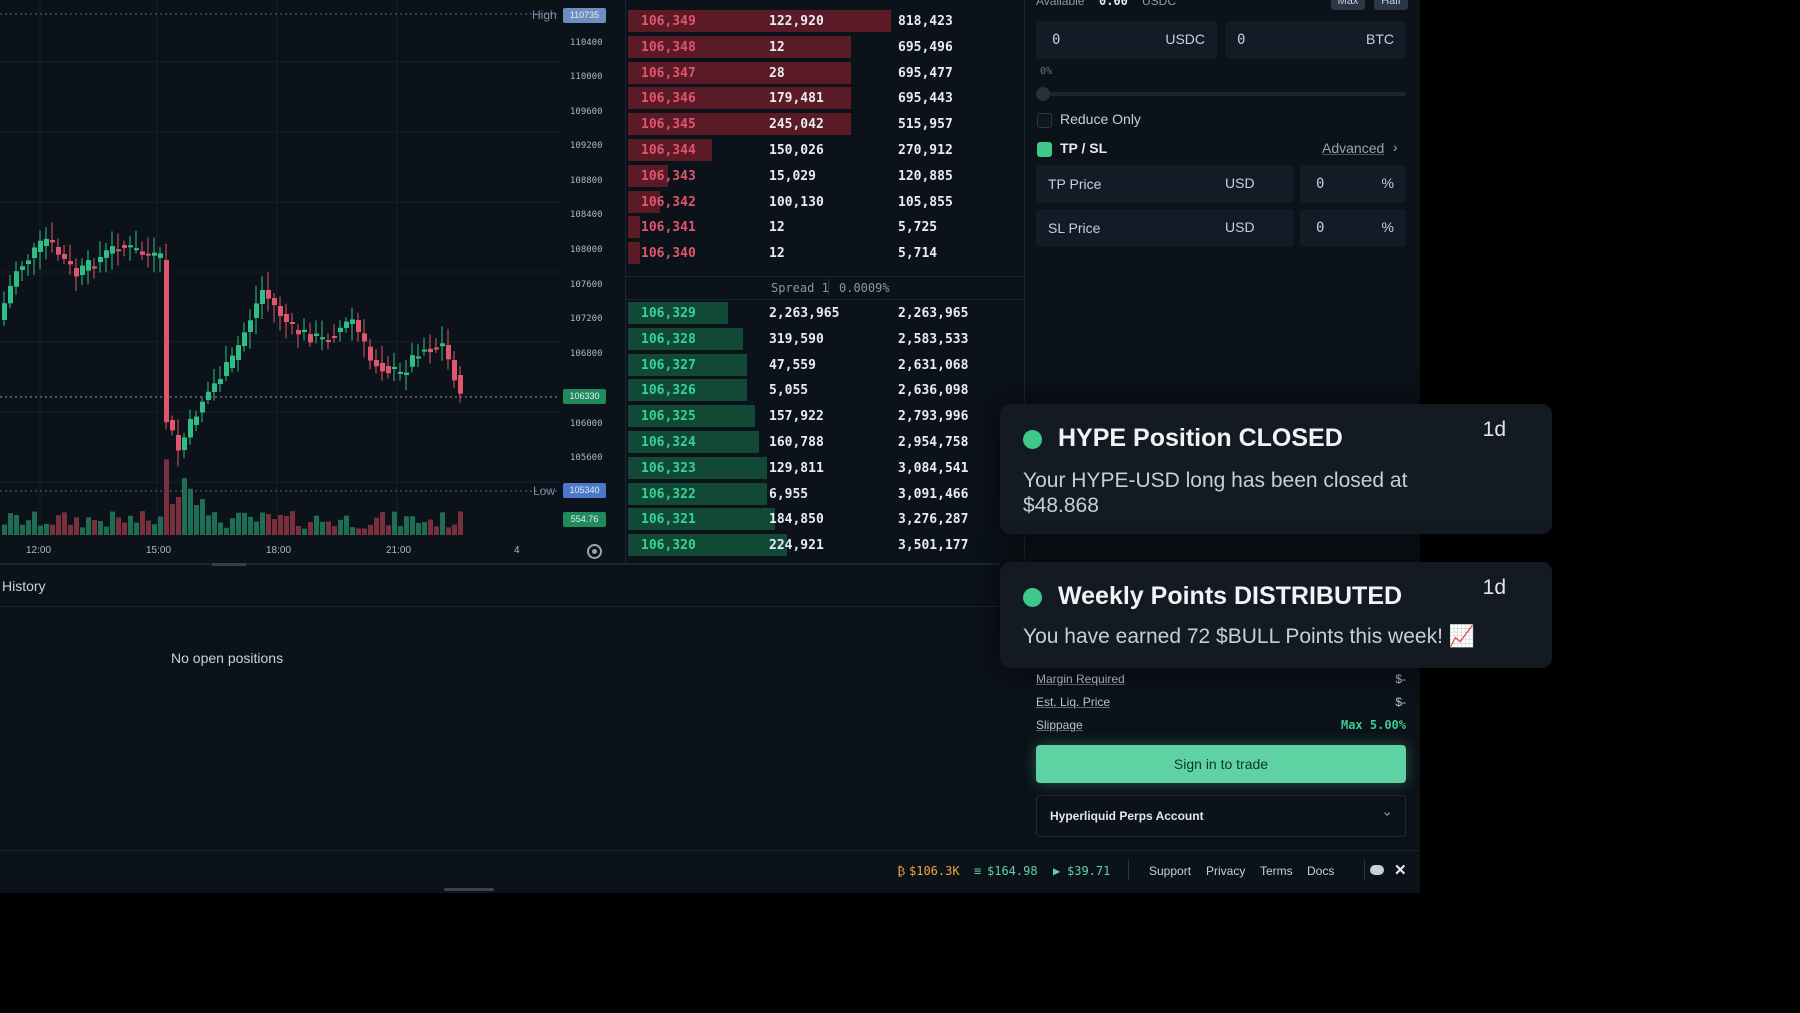  What do you see at coordinates (668, 442) in the screenshot?
I see `bid-price: 106,324` at bounding box center [668, 442].